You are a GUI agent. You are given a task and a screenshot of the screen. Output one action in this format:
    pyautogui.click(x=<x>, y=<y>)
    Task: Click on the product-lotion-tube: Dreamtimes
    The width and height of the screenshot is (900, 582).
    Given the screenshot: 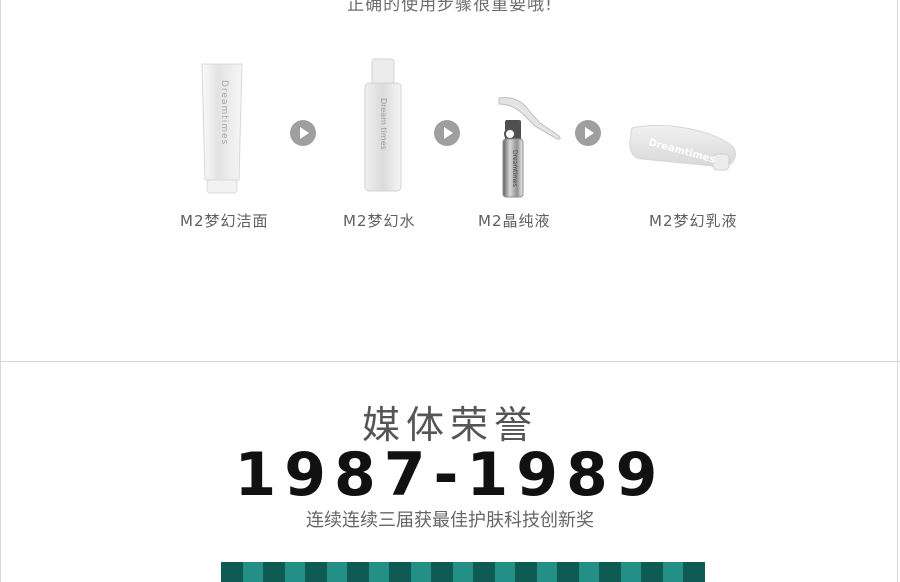 What is the action you would take?
    pyautogui.click(x=683, y=157)
    